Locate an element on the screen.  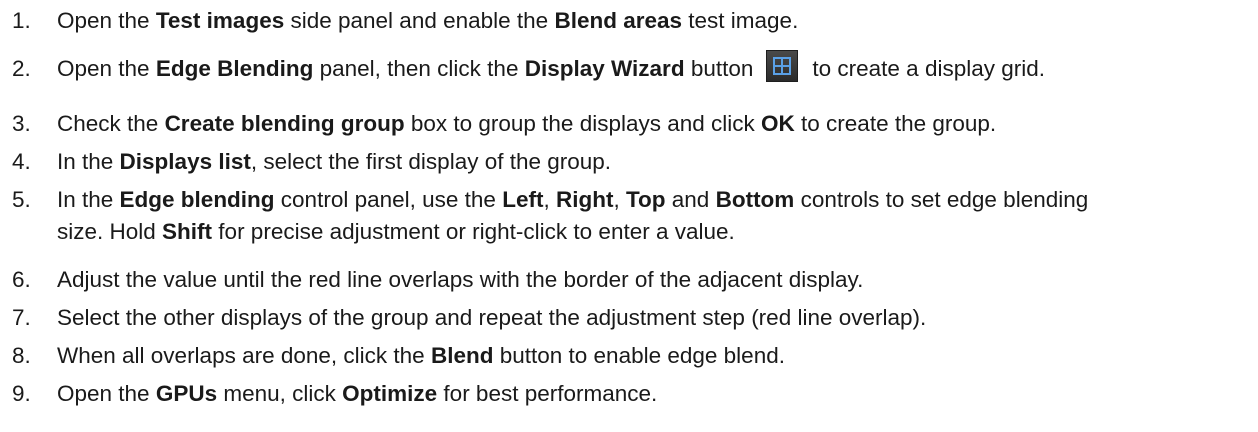
display-wizard-icon is located at coordinates (782, 66).